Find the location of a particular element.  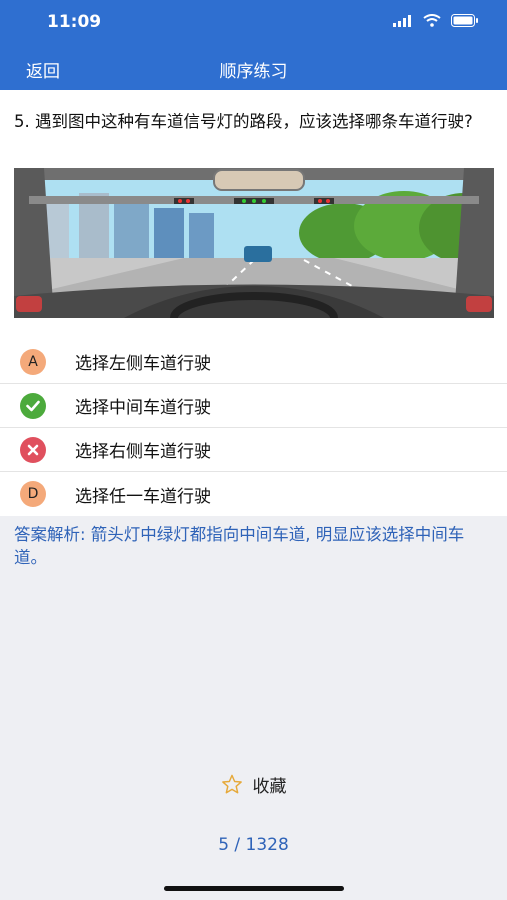

option-d: D 选择任一车道行驶 is located at coordinates (253, 494).